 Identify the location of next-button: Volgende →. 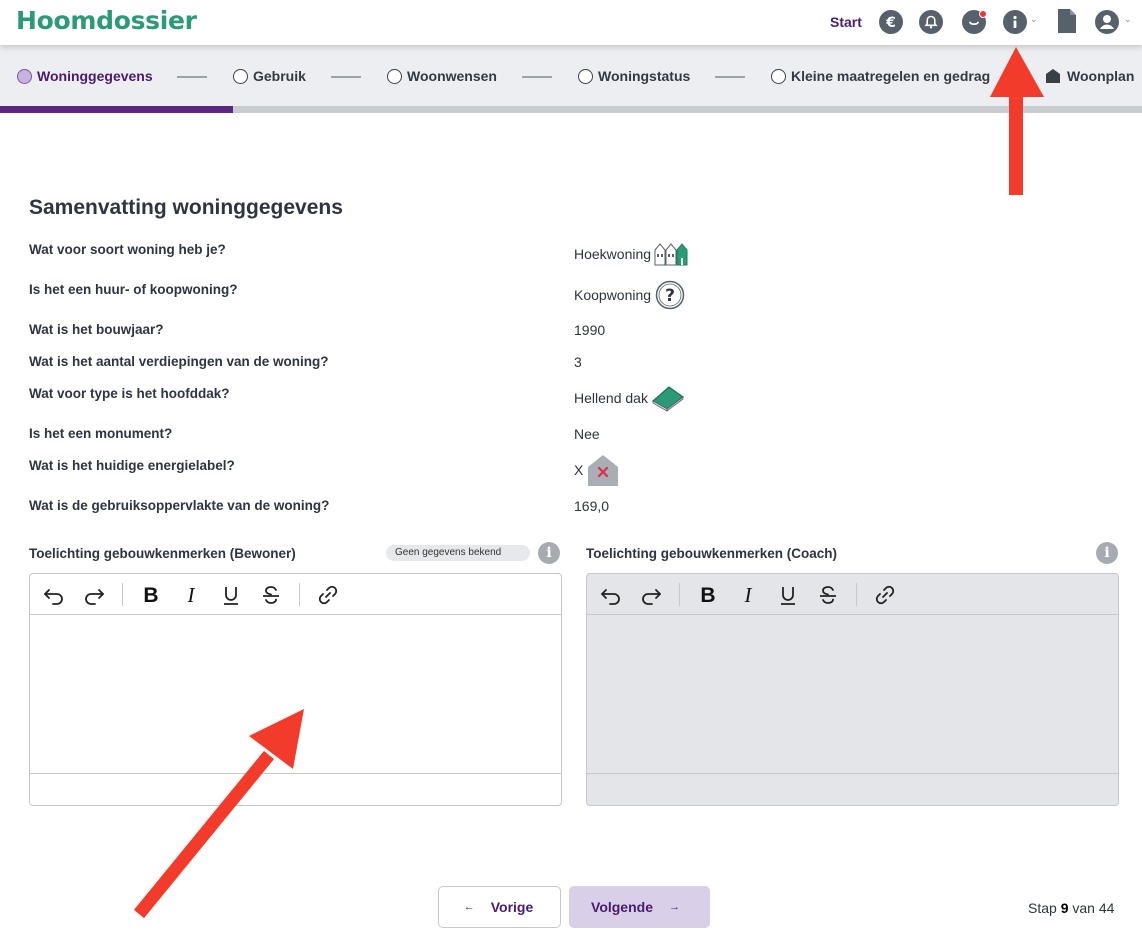
(639, 907).